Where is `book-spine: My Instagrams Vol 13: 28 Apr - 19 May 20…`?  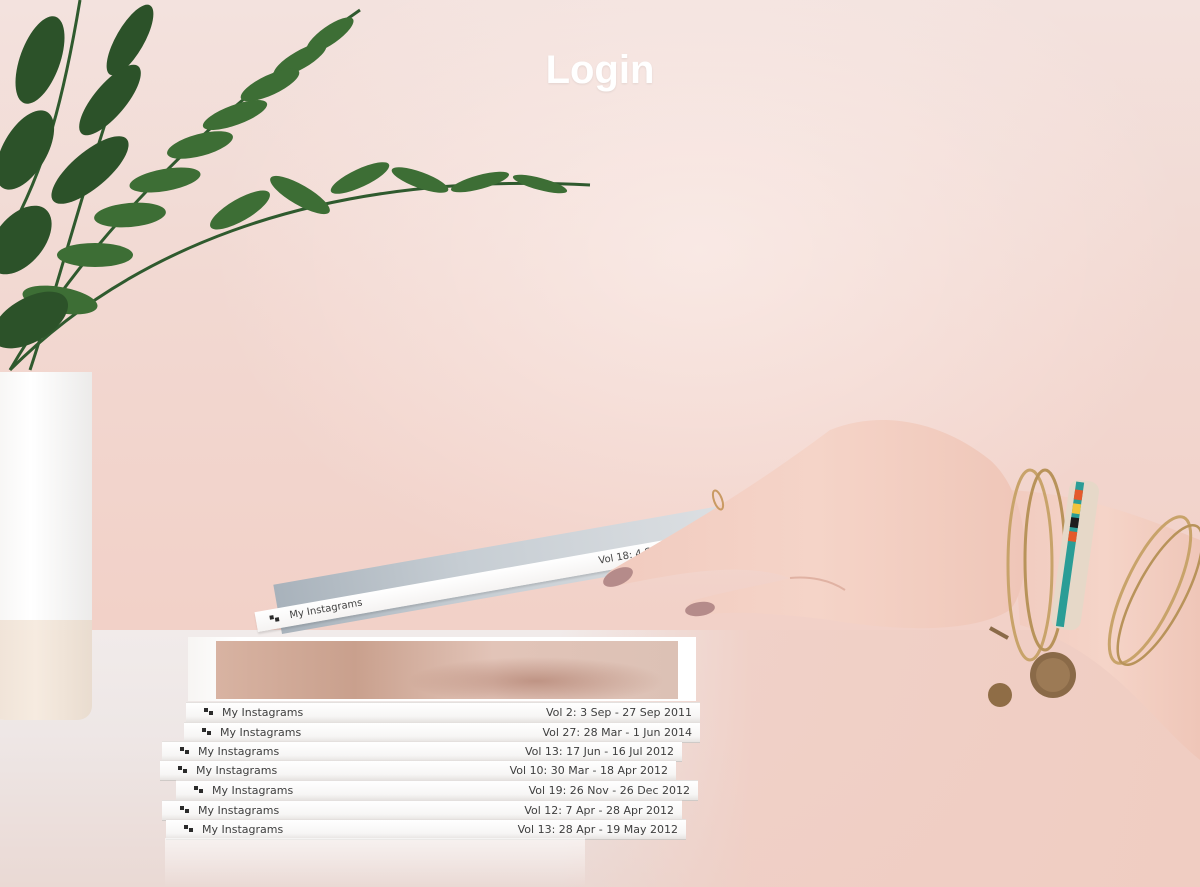
book-spine: My Instagrams Vol 13: 28 Apr - 19 May 20… is located at coordinates (426, 829).